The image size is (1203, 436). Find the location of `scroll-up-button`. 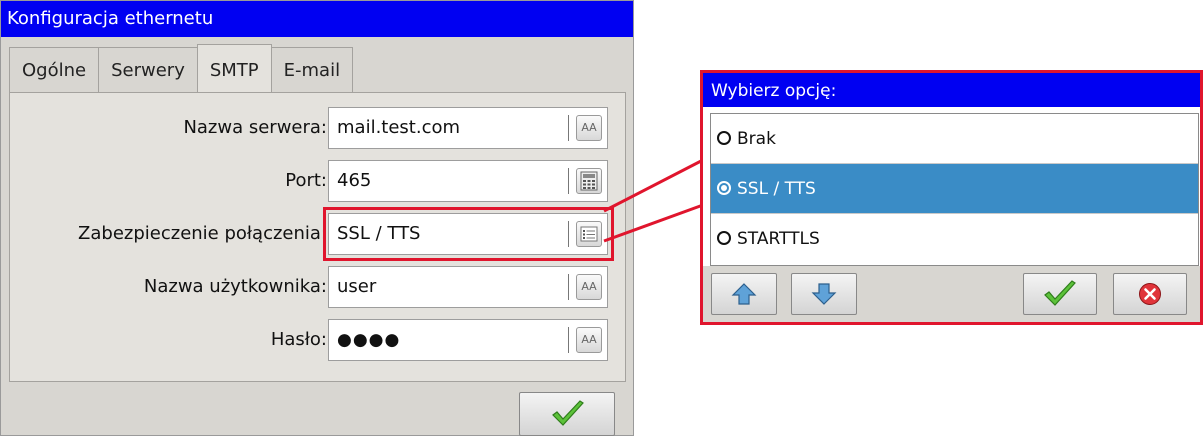

scroll-up-button is located at coordinates (744, 294).